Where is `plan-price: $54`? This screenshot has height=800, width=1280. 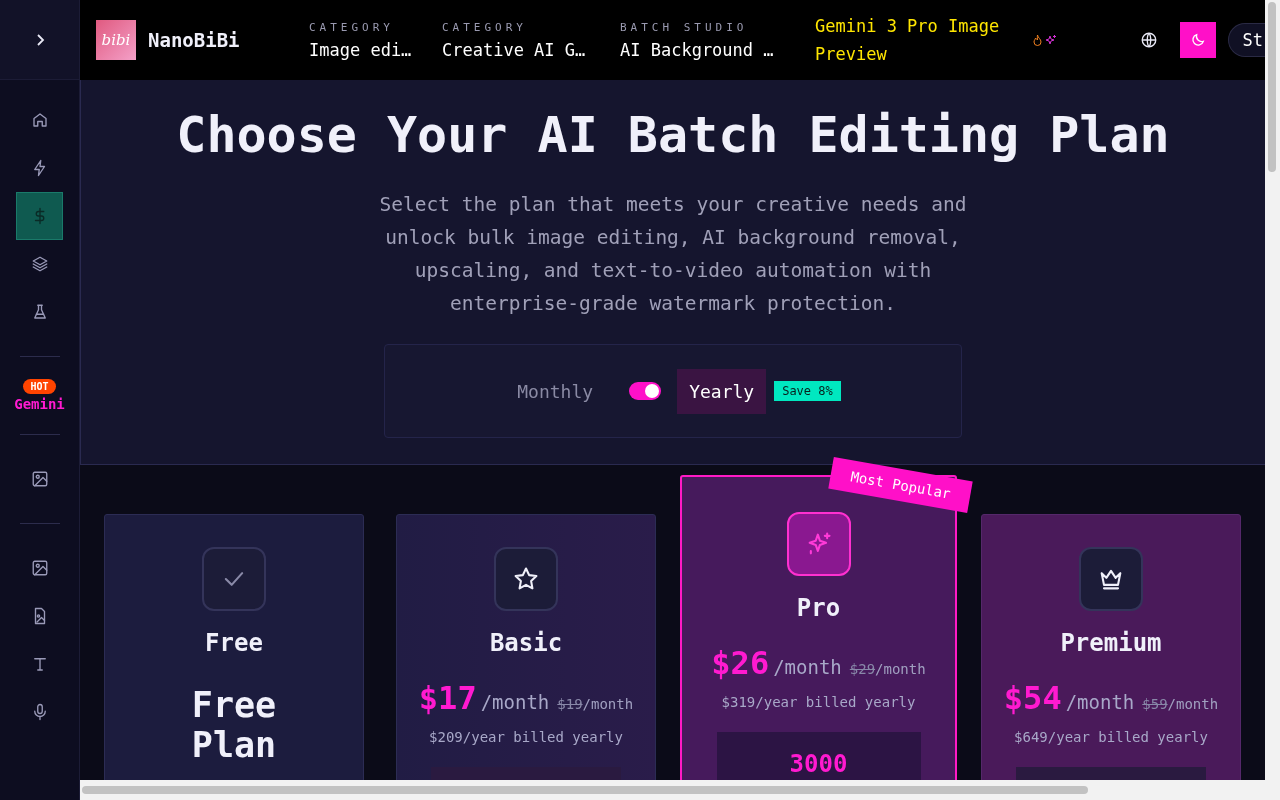
plan-price: $54 is located at coordinates (1032, 698).